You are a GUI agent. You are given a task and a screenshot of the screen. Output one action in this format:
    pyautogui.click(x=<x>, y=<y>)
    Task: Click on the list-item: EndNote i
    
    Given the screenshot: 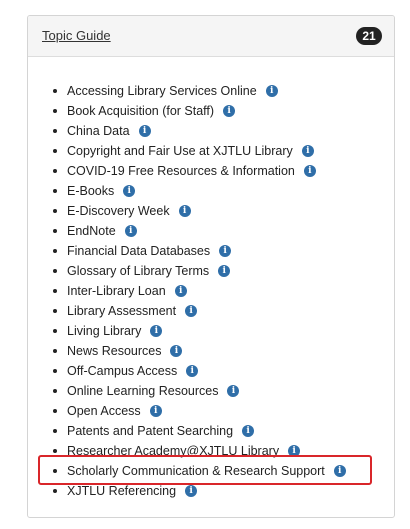 What is the action you would take?
    pyautogui.click(x=211, y=231)
    